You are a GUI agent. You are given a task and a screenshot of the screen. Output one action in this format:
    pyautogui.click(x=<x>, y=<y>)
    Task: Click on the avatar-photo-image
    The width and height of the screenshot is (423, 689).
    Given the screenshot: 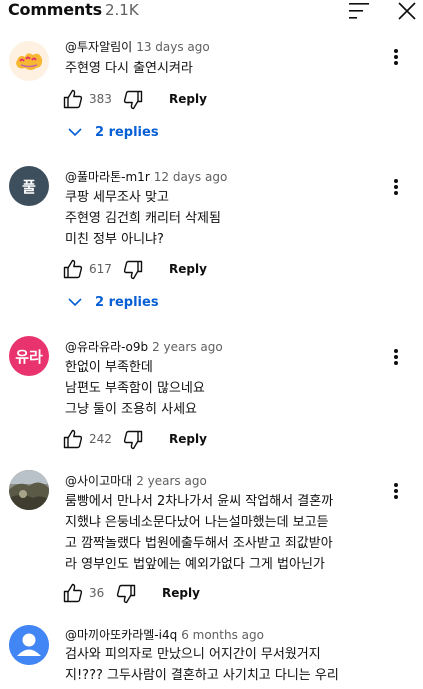 What is the action you would take?
    pyautogui.click(x=29, y=490)
    